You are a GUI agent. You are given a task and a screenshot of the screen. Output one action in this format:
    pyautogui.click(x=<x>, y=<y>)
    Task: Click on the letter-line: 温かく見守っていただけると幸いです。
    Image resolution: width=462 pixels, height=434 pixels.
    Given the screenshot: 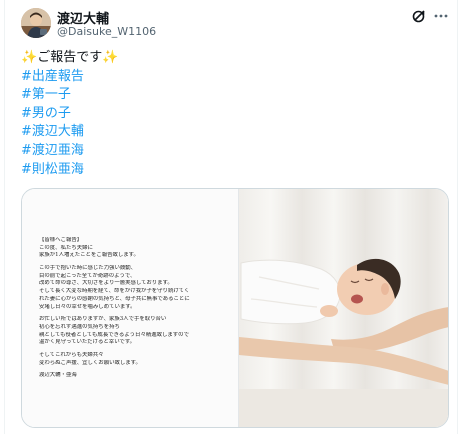 What is the action you would take?
    pyautogui.click(x=87, y=342)
    